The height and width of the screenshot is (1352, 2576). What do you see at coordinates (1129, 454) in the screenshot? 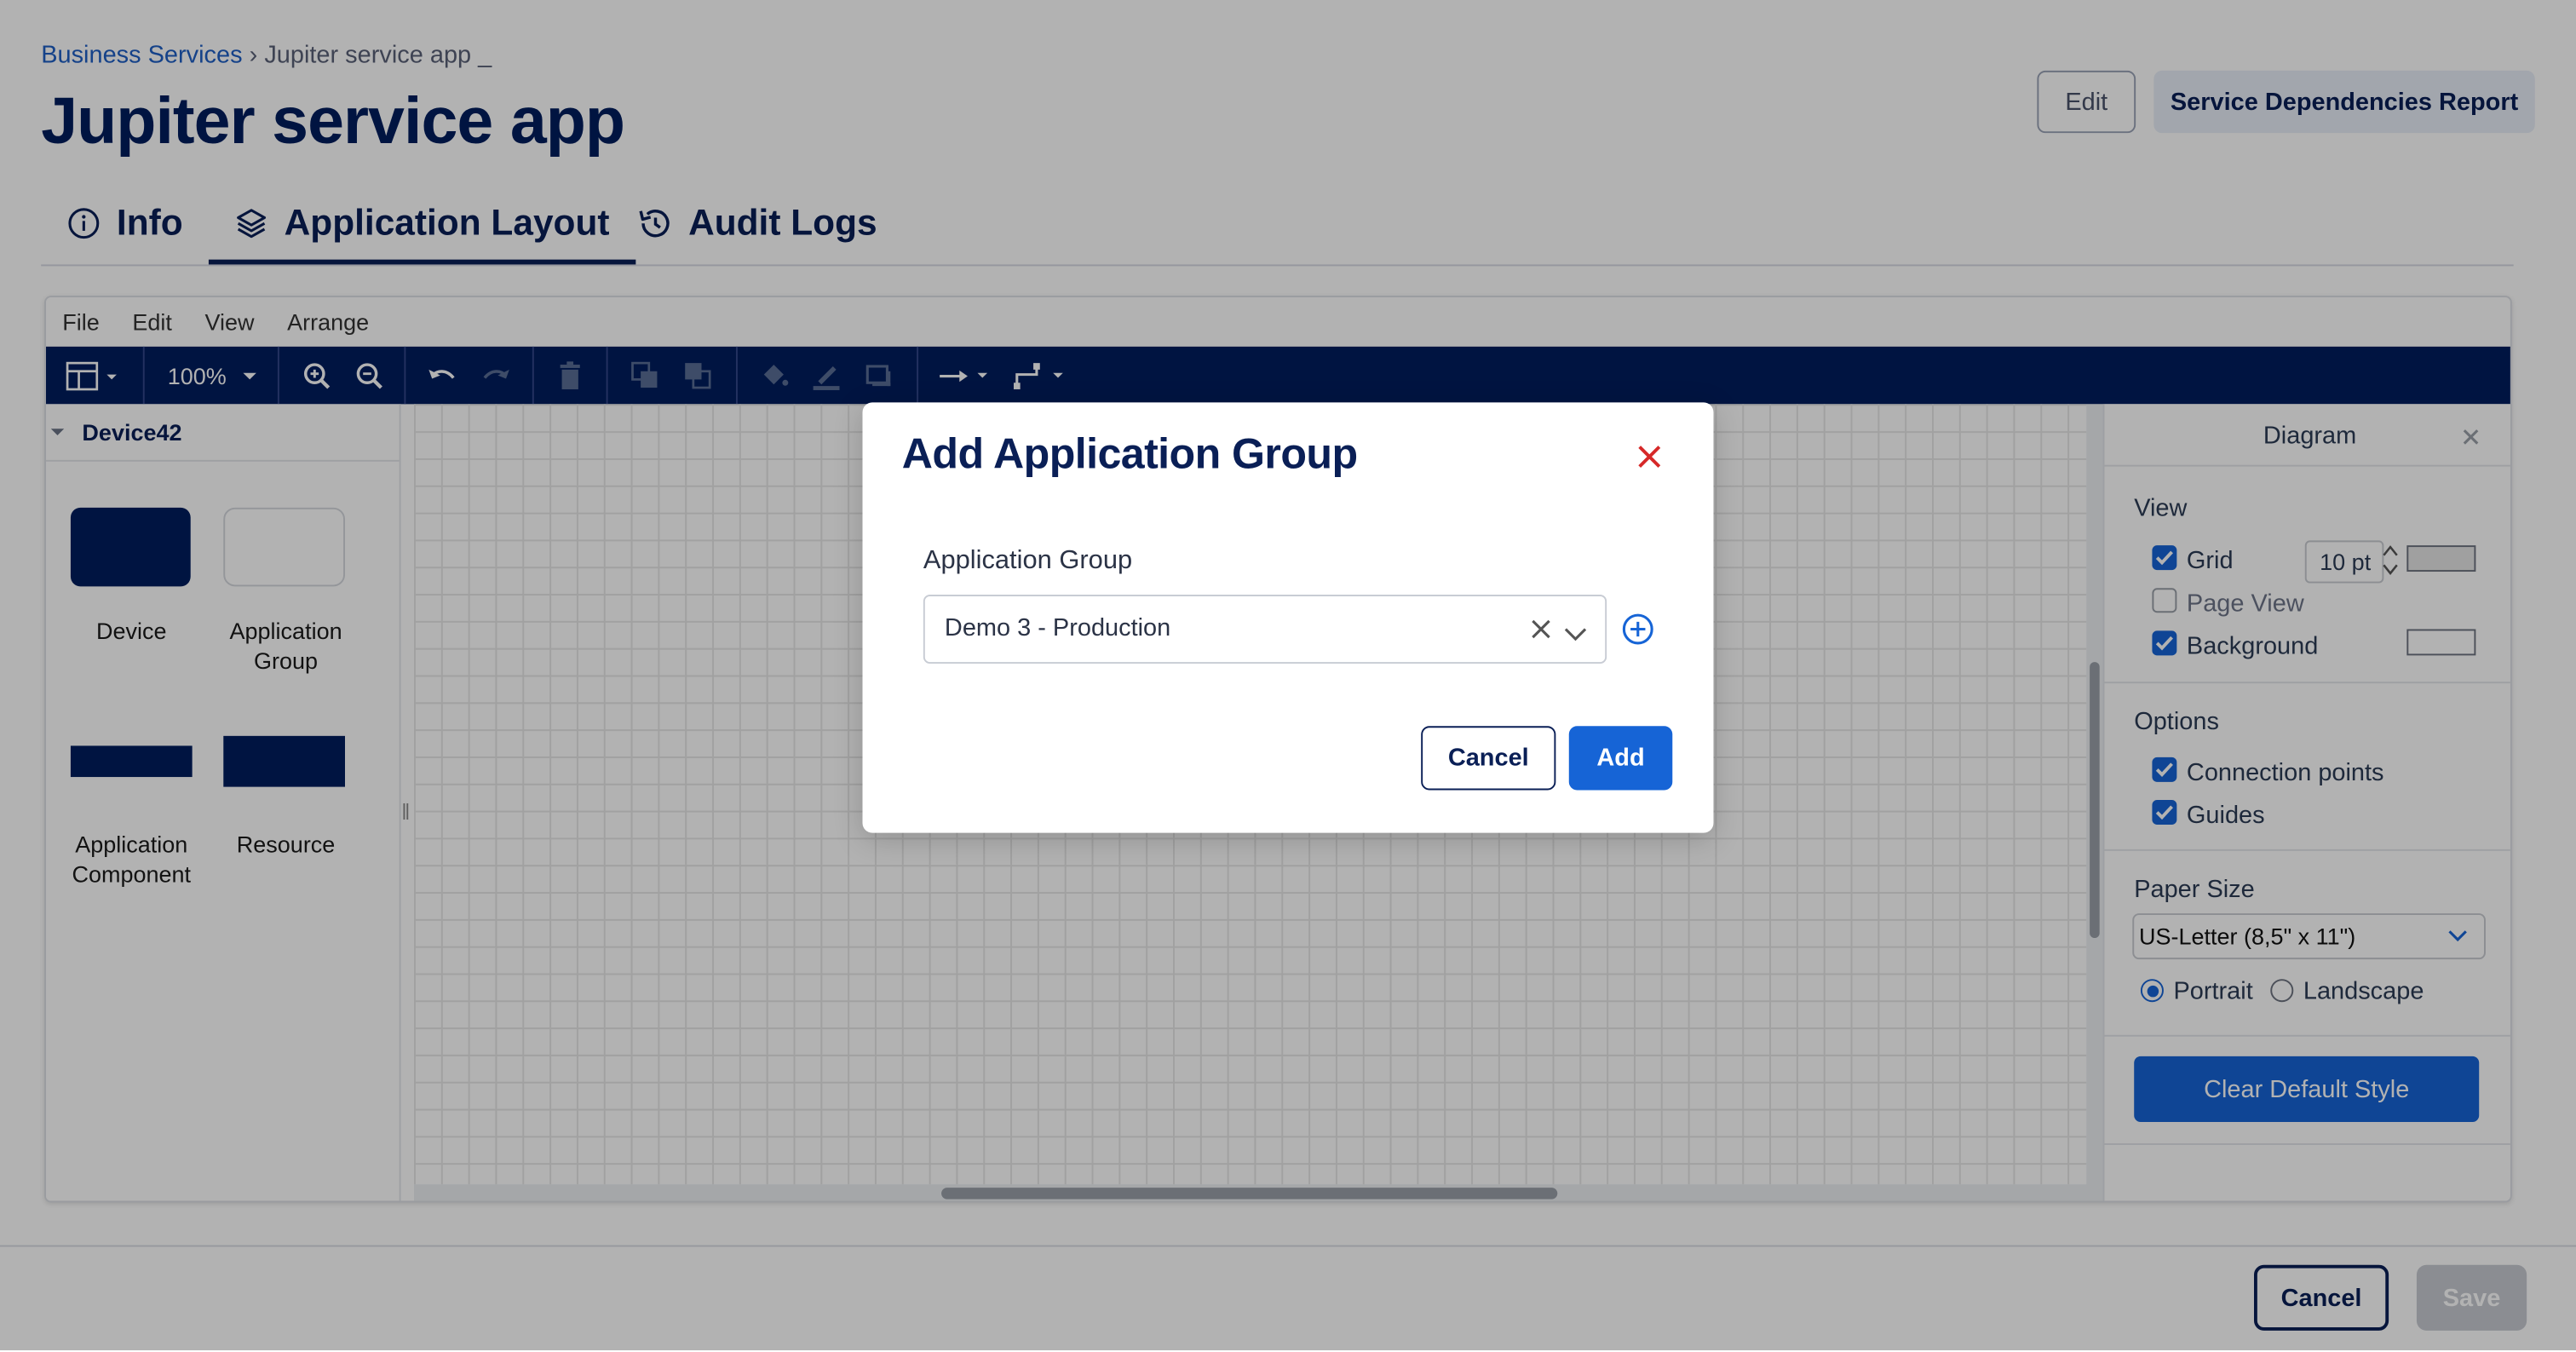
I see `dialog-title: Add Application Group` at bounding box center [1129, 454].